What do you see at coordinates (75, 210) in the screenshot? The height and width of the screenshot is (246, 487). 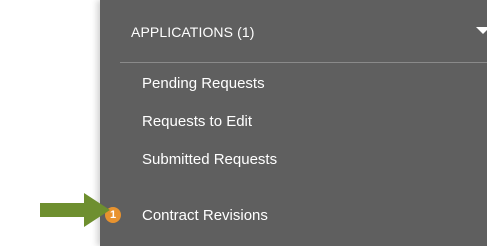 I see `right-arrow-icon` at bounding box center [75, 210].